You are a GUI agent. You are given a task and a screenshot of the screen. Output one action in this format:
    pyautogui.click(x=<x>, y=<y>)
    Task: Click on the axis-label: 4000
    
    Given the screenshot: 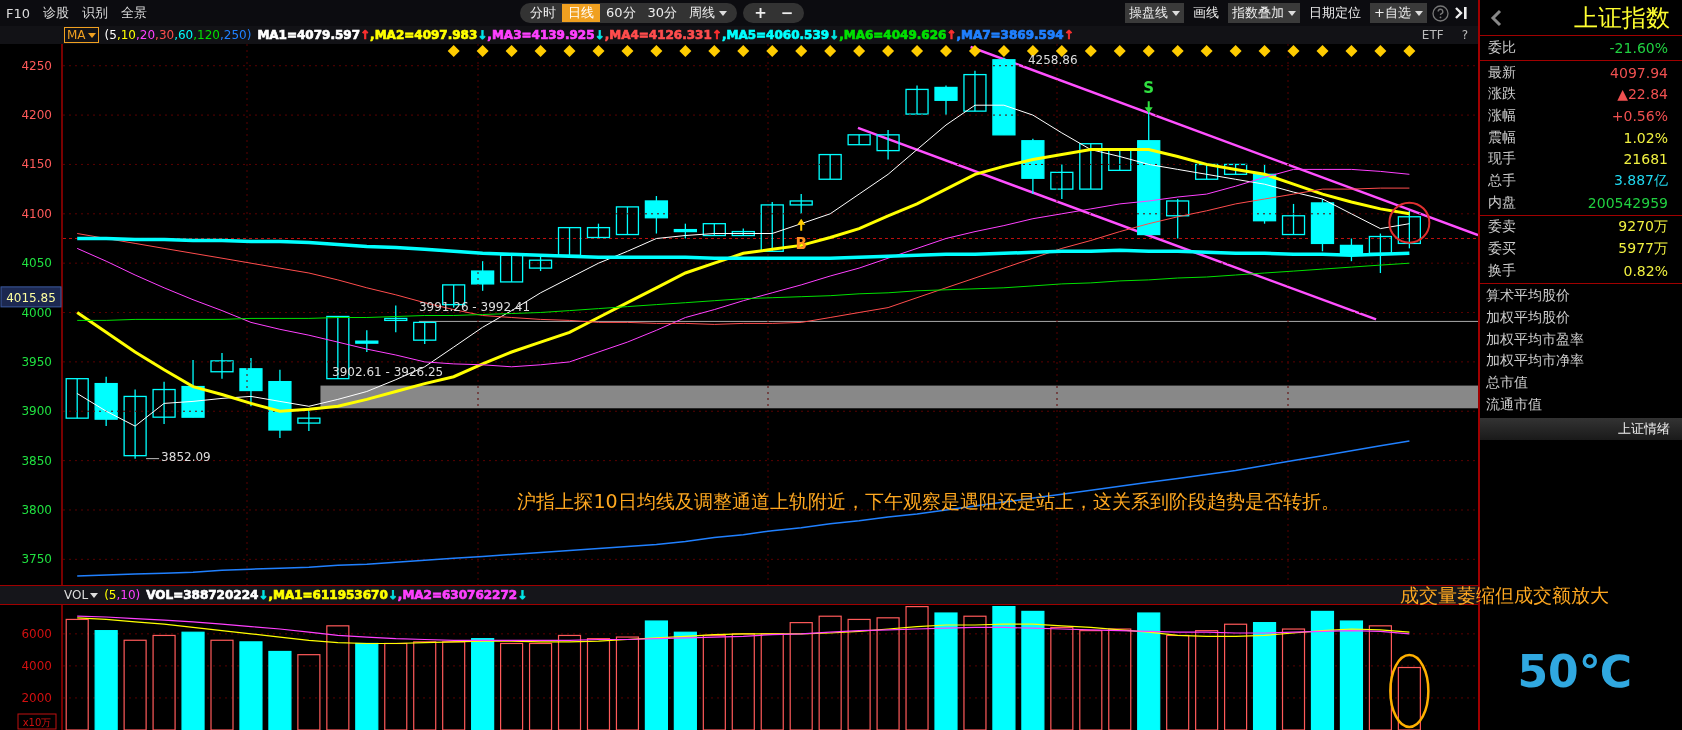 What is the action you would take?
    pyautogui.click(x=36, y=665)
    